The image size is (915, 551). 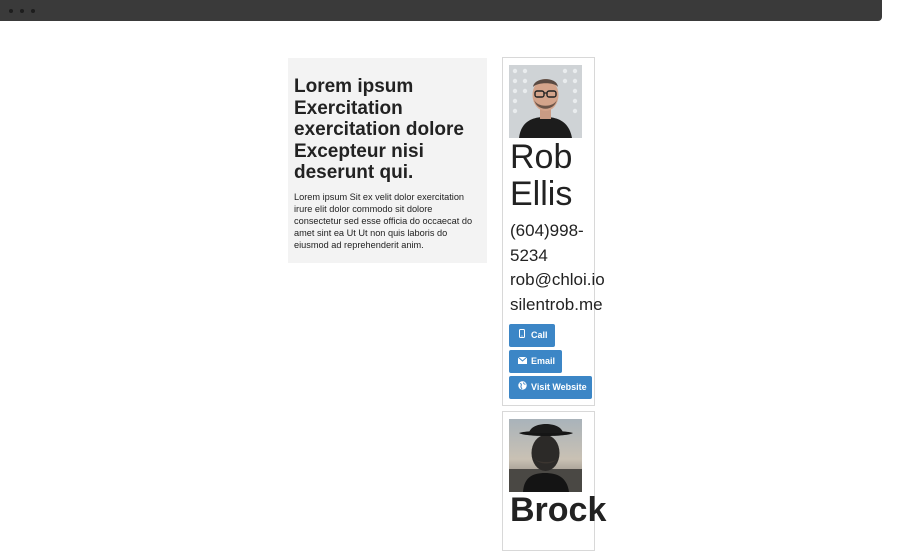 I want to click on email-button: Email, so click(x=535, y=361).